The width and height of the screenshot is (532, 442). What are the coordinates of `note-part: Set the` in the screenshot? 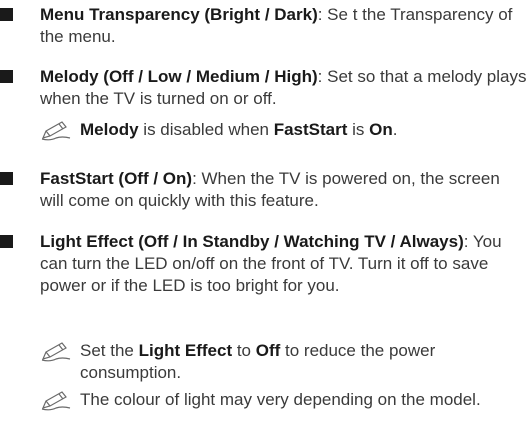 It's located at (109, 350).